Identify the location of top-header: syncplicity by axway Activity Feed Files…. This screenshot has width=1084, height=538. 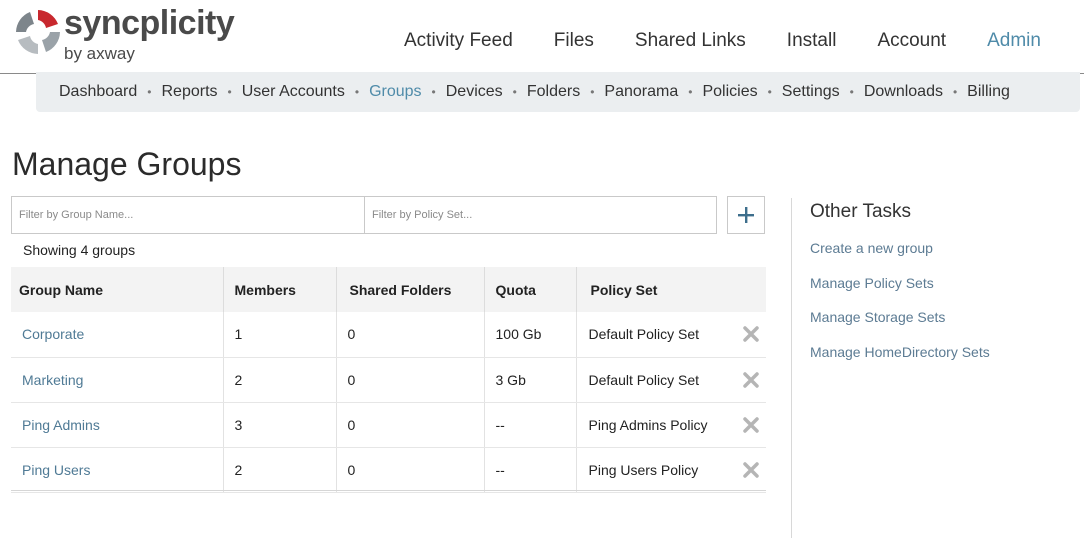
(542, 37).